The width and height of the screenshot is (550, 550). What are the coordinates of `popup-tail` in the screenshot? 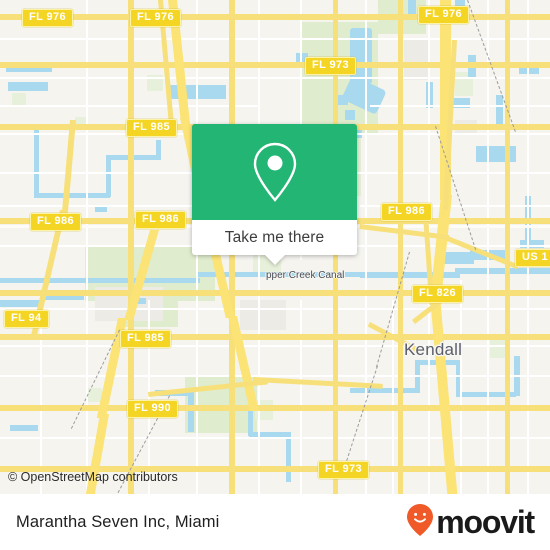 It's located at (275, 259).